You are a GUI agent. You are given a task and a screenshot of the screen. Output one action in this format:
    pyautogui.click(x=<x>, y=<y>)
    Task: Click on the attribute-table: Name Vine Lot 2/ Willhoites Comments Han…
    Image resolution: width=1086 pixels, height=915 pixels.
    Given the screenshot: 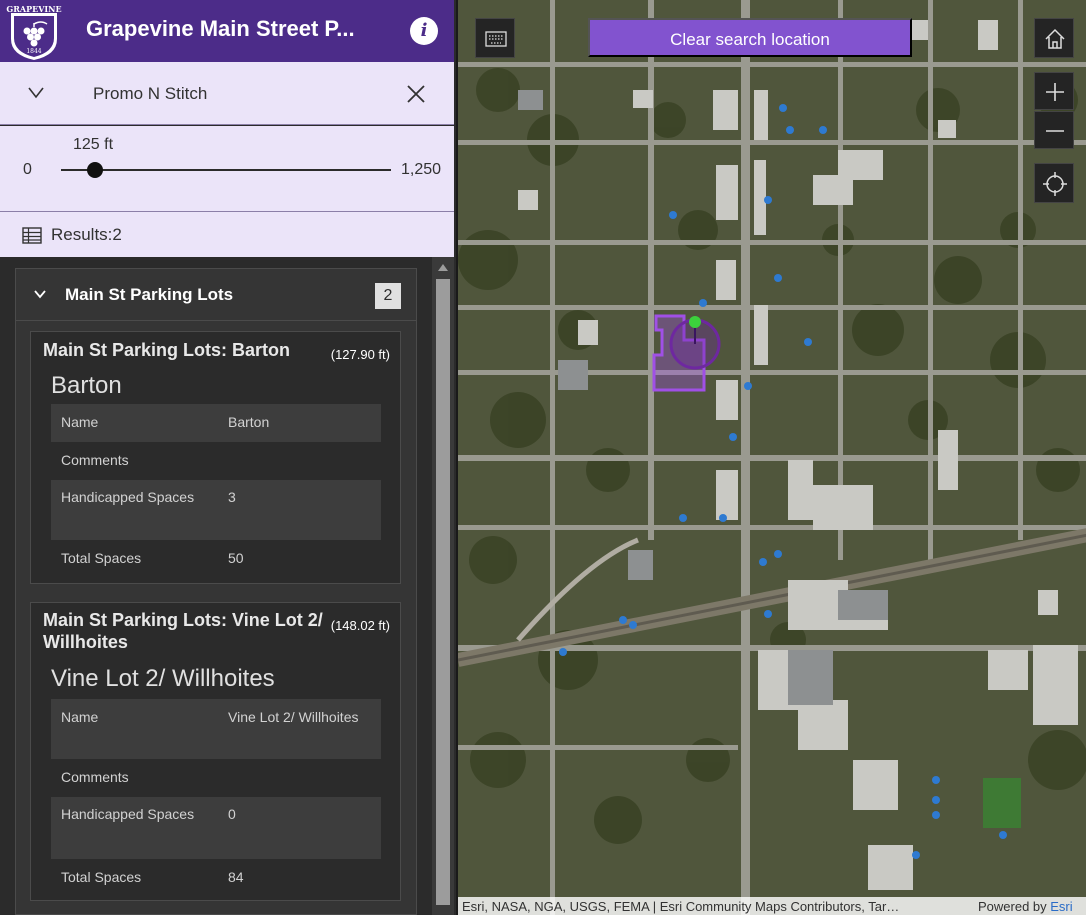 What is the action you would take?
    pyautogui.click(x=216, y=798)
    